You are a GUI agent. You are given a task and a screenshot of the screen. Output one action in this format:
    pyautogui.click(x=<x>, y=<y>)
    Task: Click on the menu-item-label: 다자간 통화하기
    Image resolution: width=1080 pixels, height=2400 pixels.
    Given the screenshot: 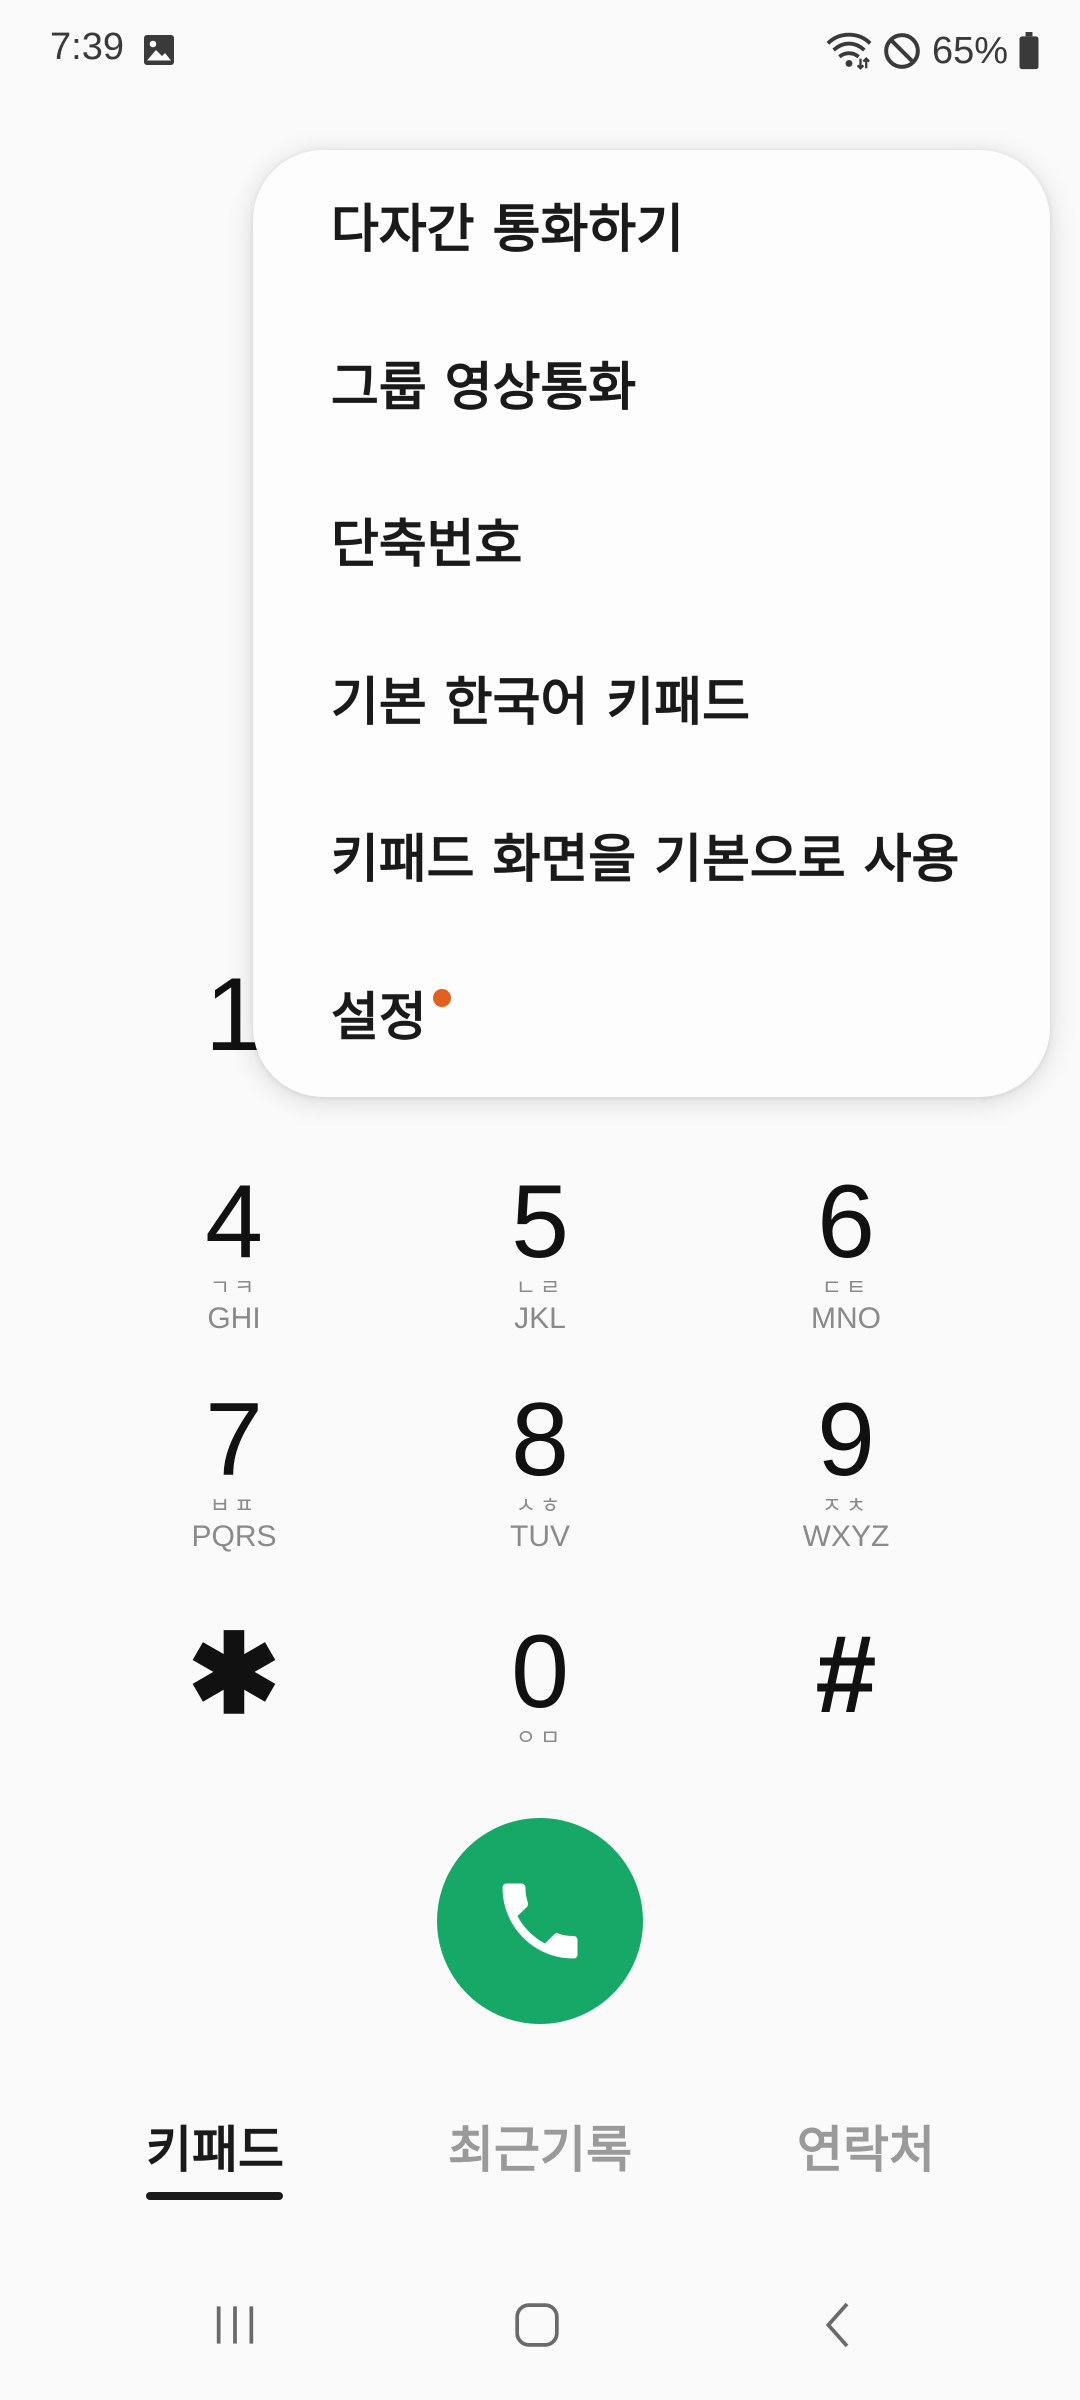 What is the action you would take?
    pyautogui.click(x=507, y=230)
    